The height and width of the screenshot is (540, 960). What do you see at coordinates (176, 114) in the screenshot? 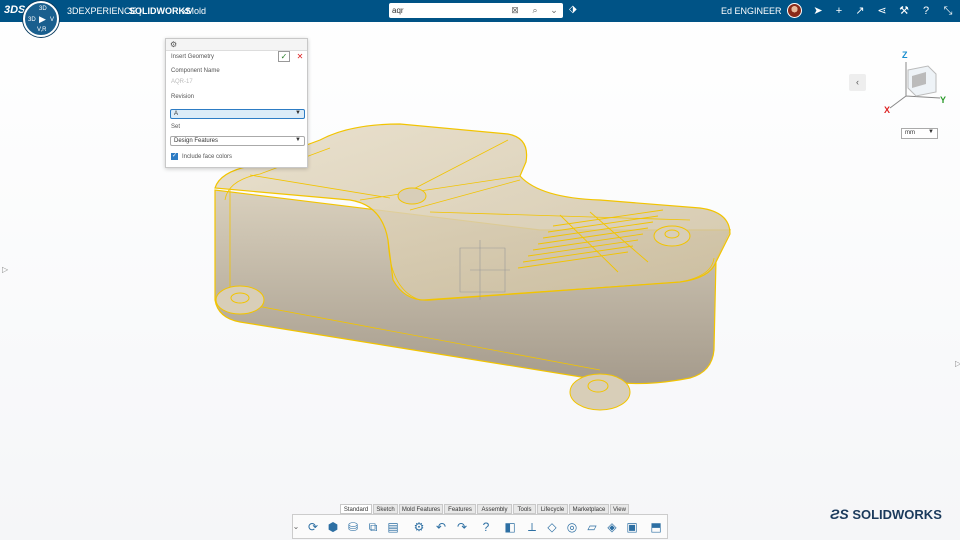
I see `revision-value: A` at bounding box center [176, 114].